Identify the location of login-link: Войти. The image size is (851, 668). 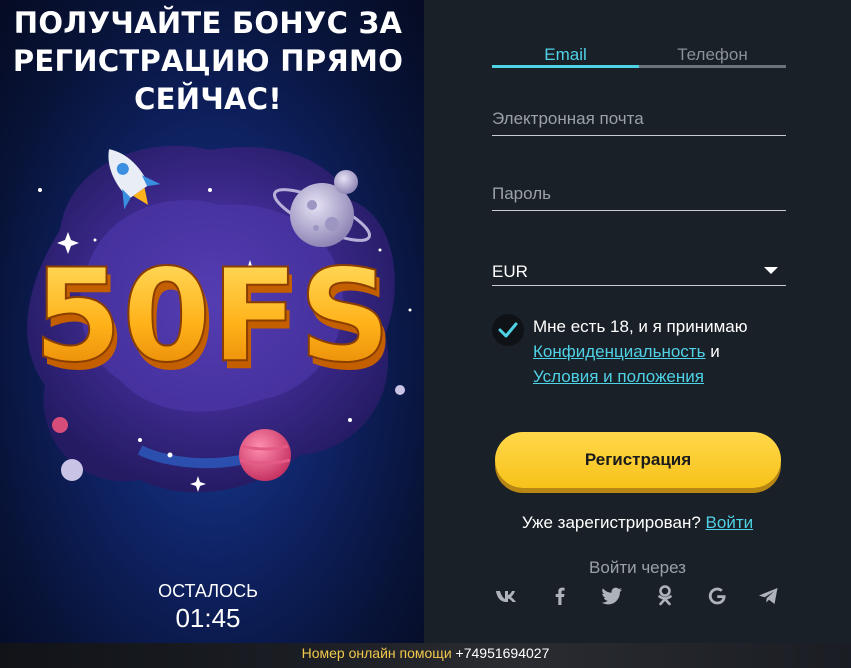
(730, 522).